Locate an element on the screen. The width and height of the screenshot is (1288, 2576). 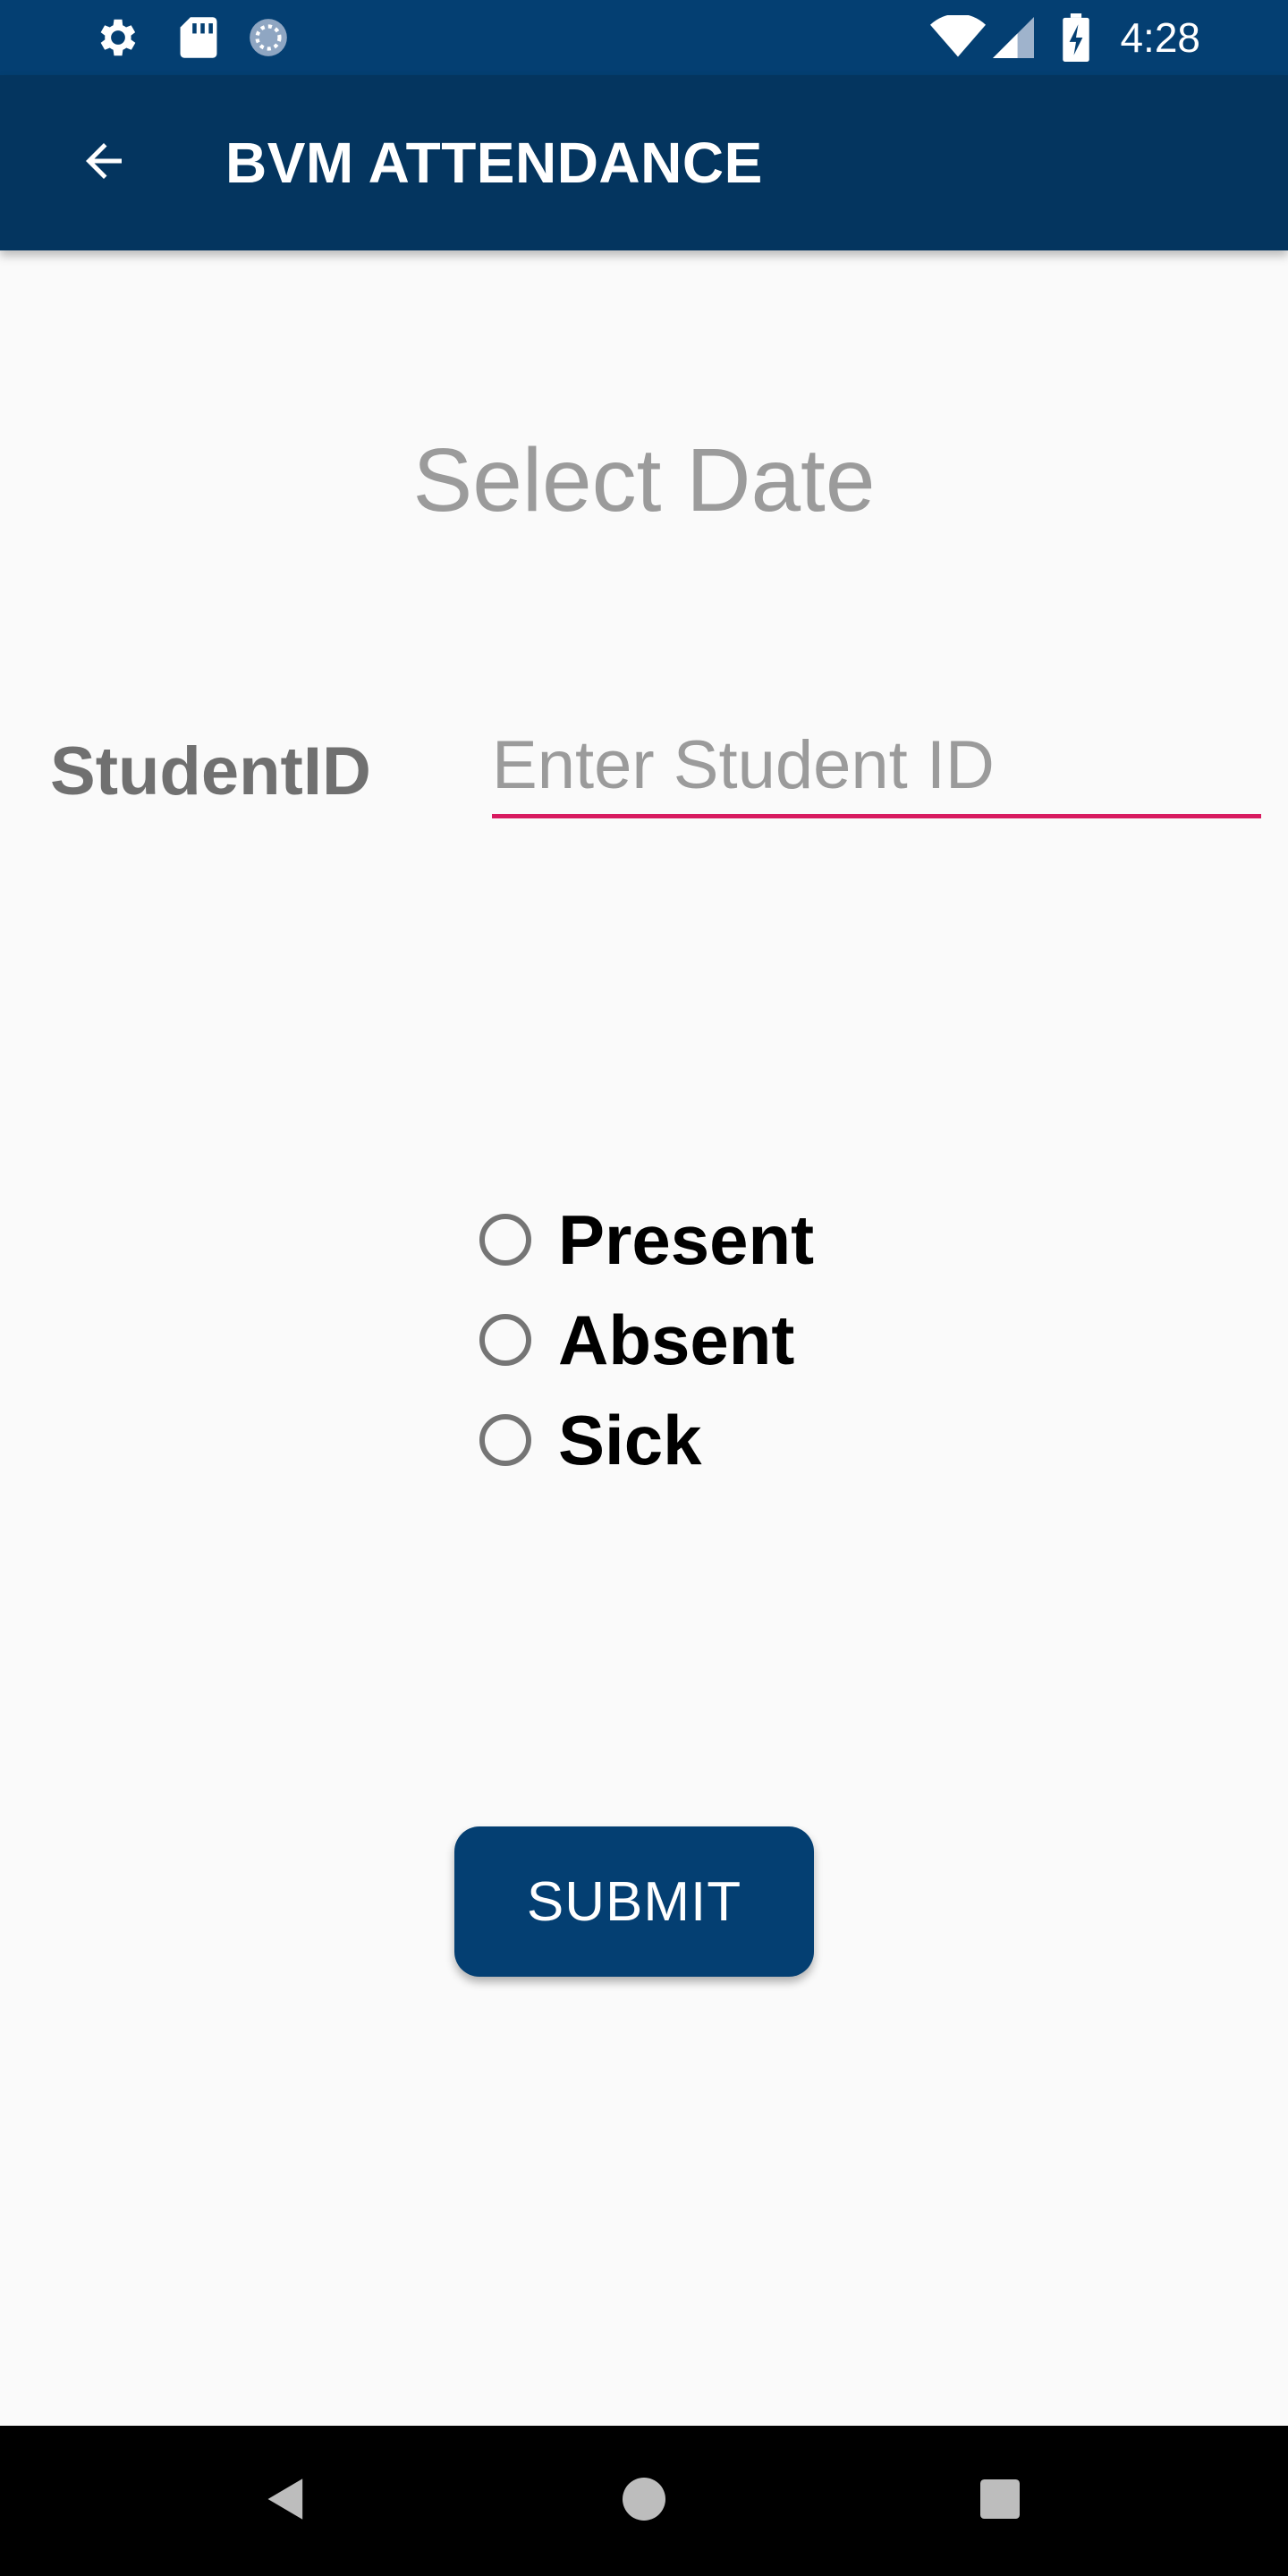
radio-label: Absent is located at coordinates (676, 1339).